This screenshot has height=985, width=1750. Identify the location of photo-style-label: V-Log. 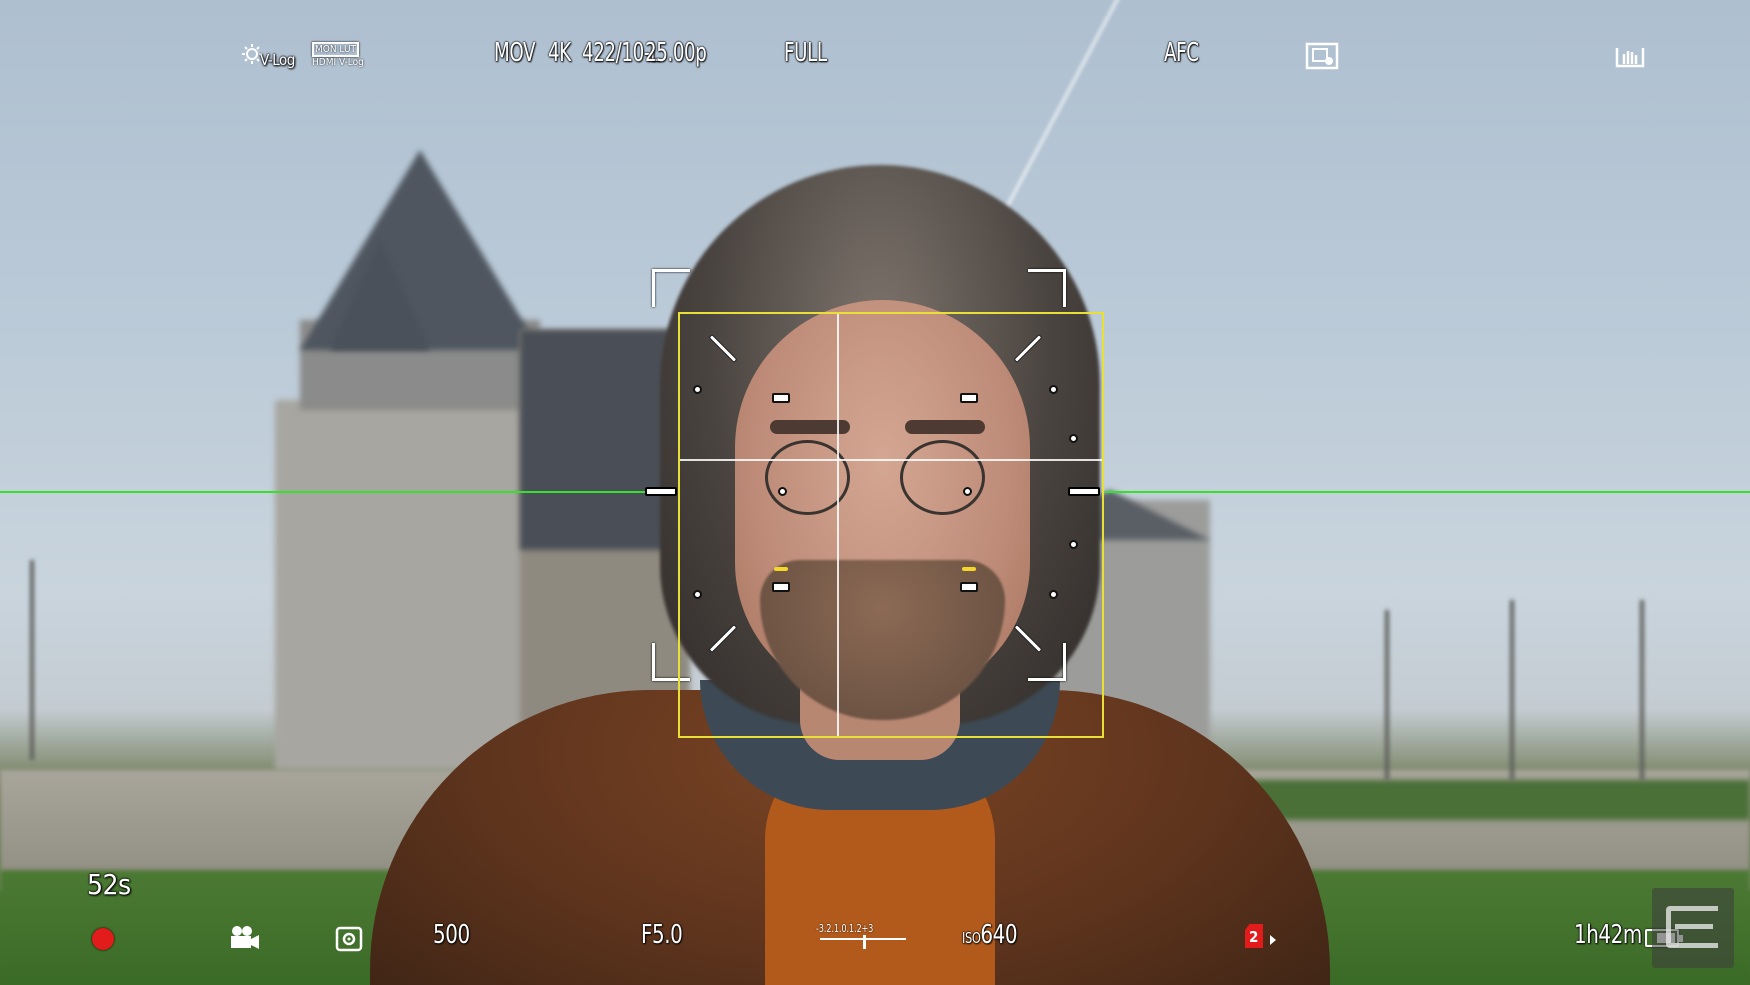
(277, 60).